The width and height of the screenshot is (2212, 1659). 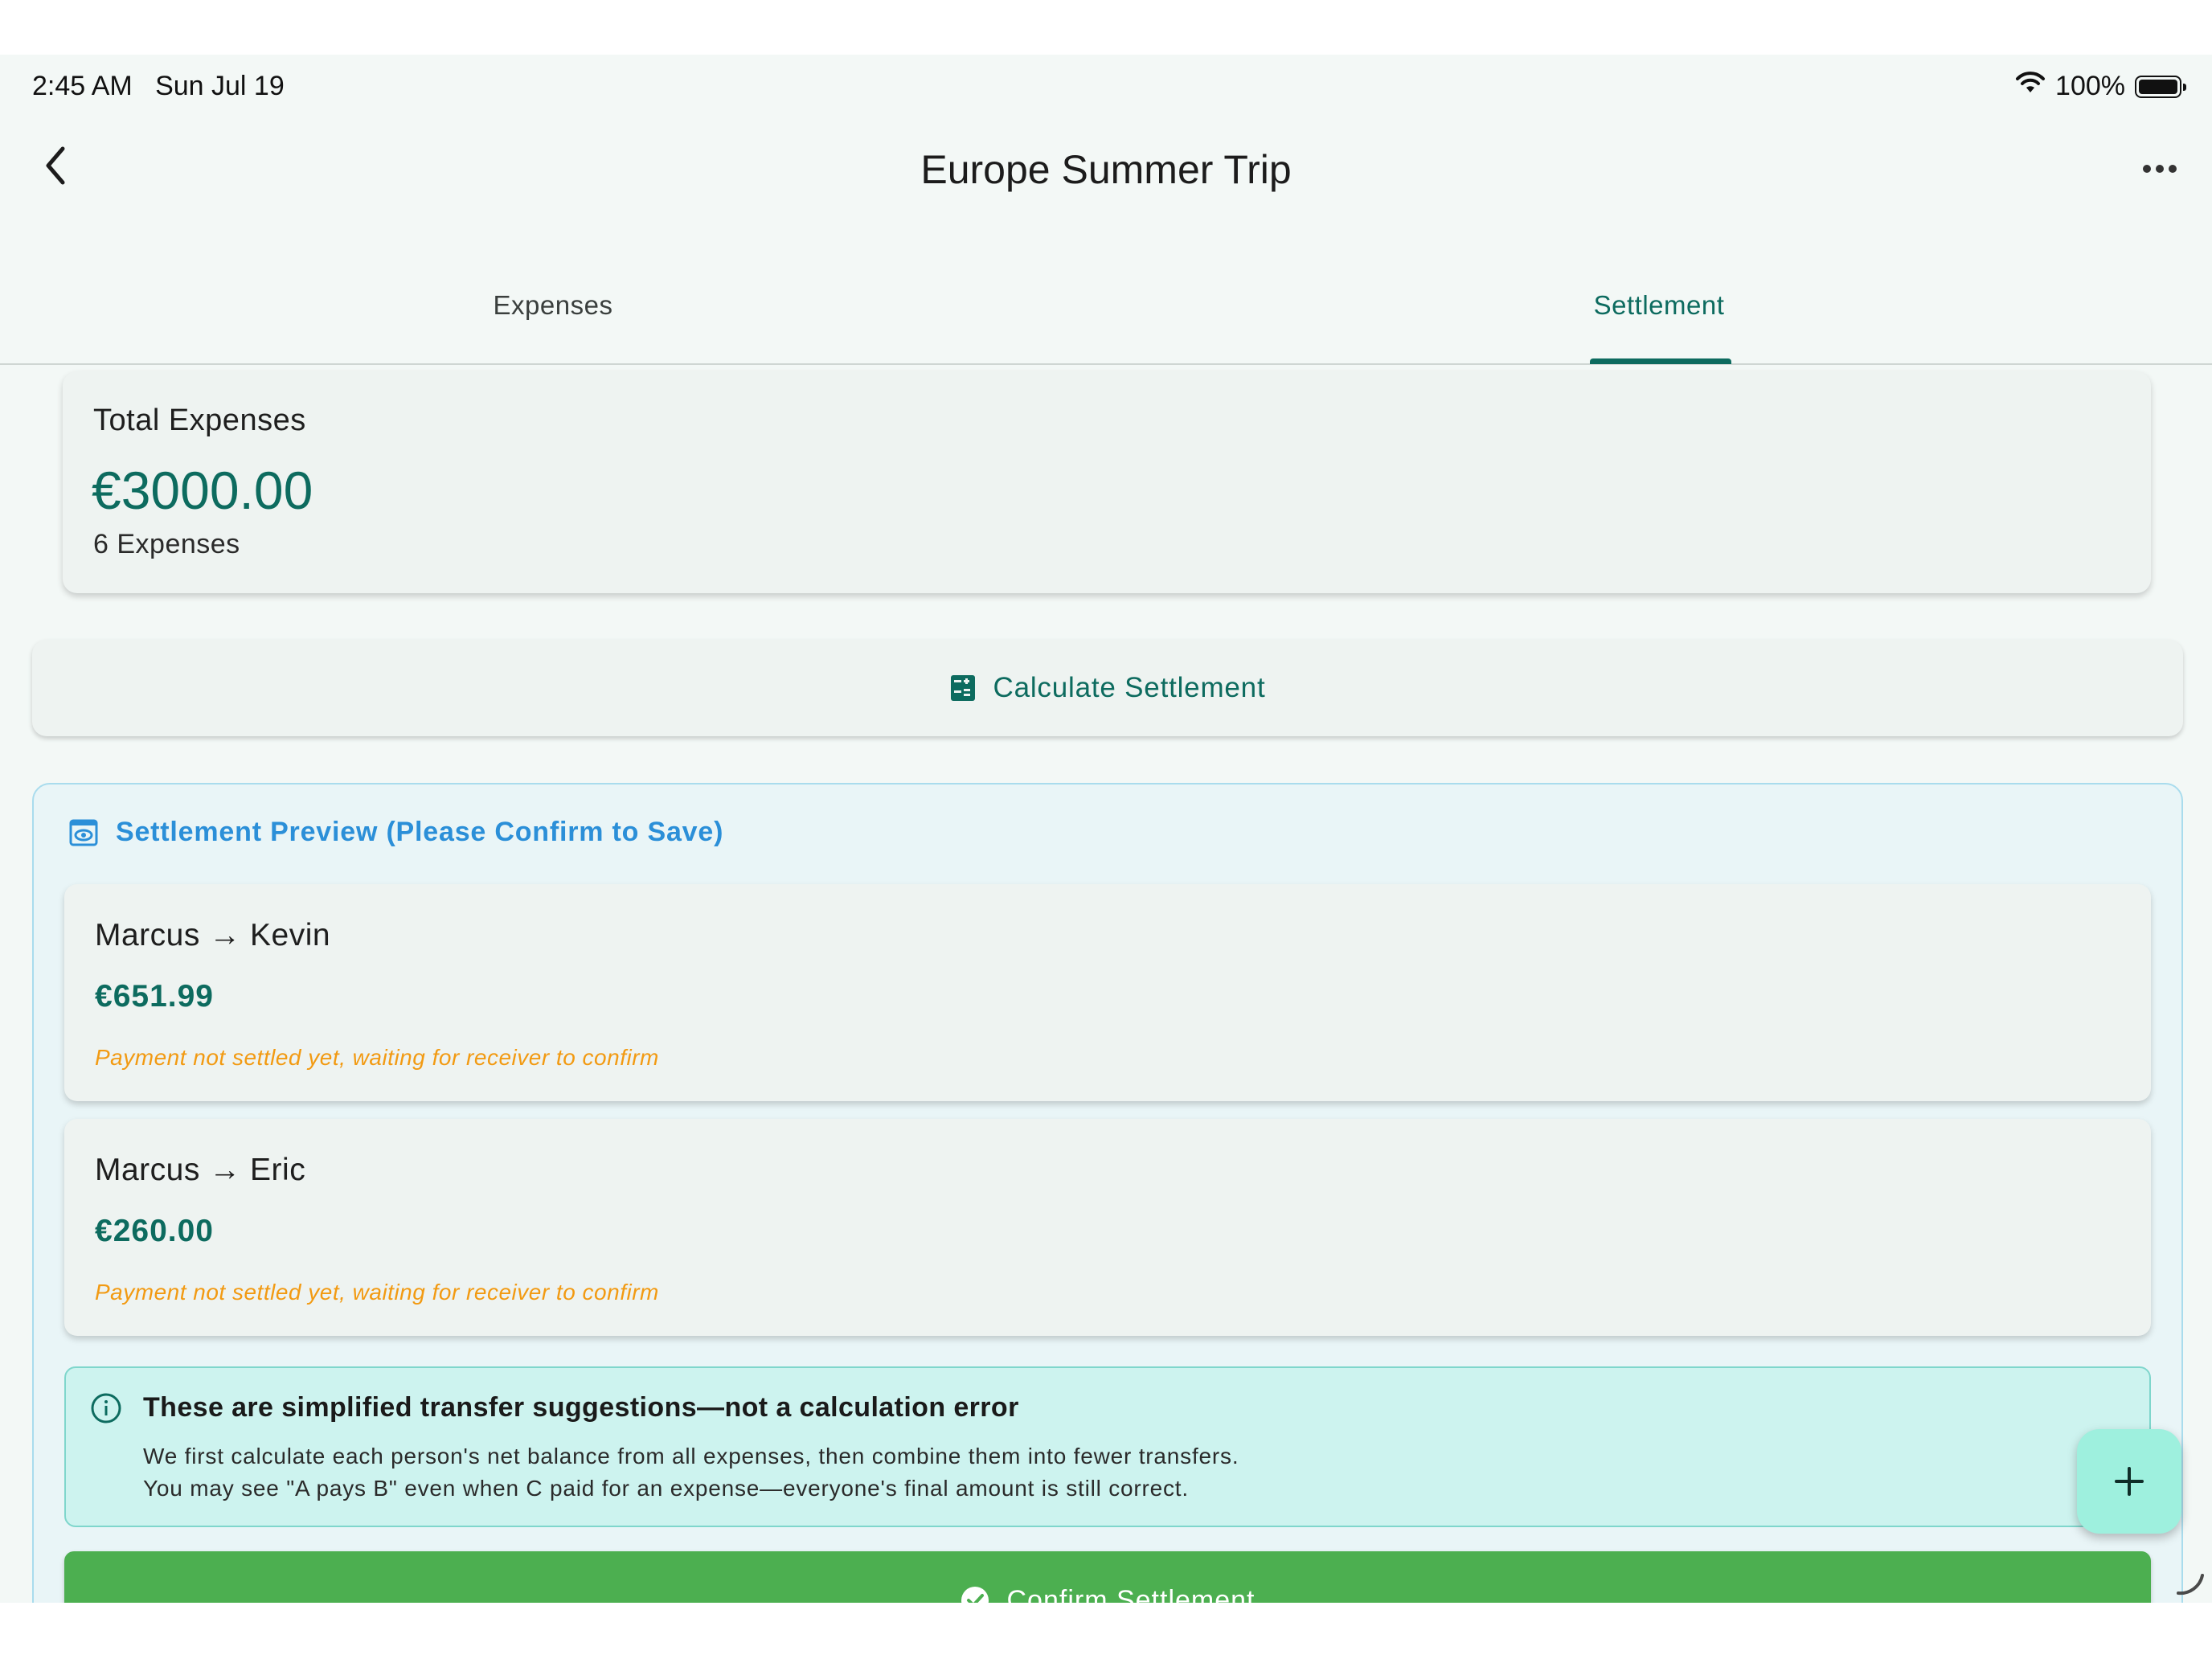 I want to click on calculate-settlement-button: Calculate Settlement, so click(x=1107, y=688).